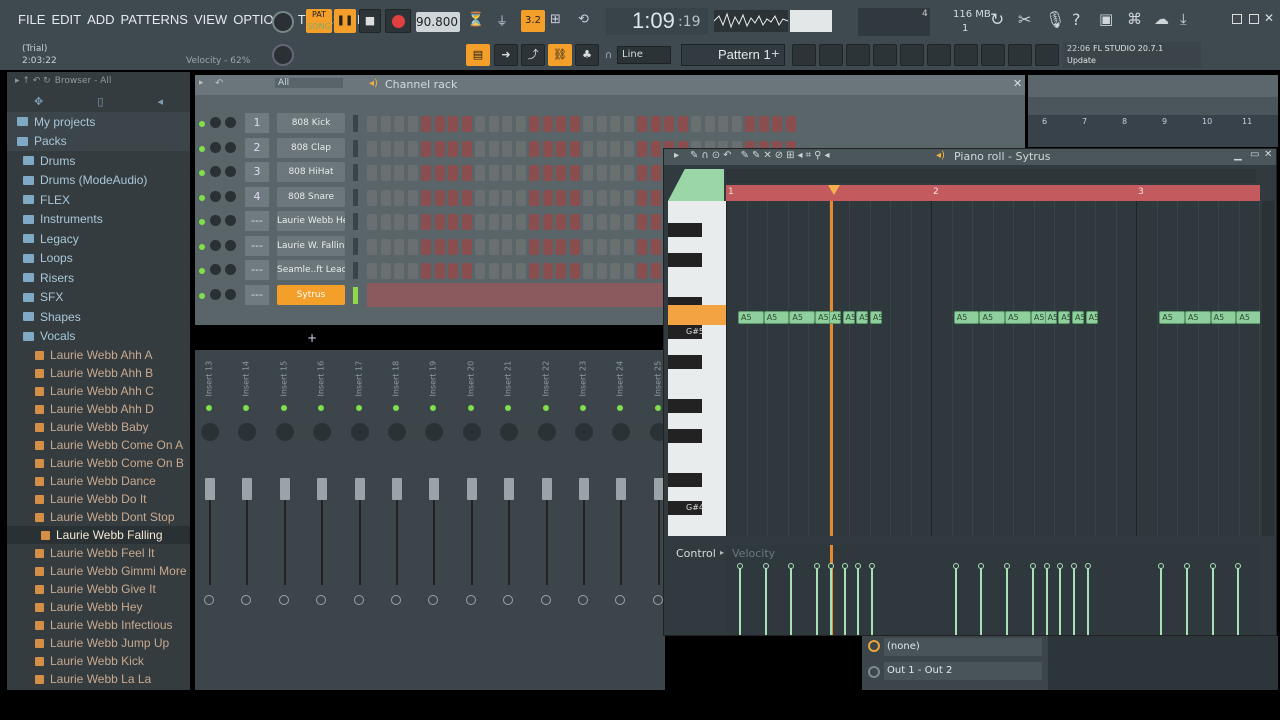  What do you see at coordinates (831, 55) in the screenshot?
I see `piano-roll-view-icon` at bounding box center [831, 55].